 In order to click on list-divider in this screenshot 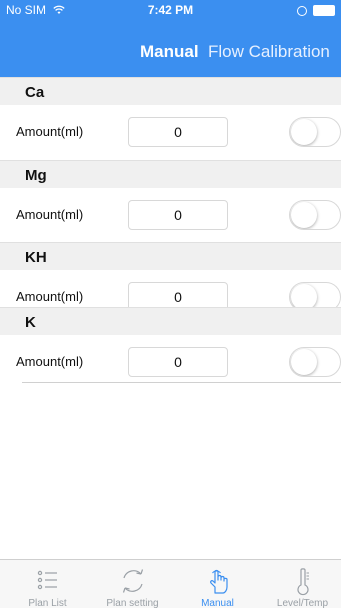, I will do `click(181, 382)`.